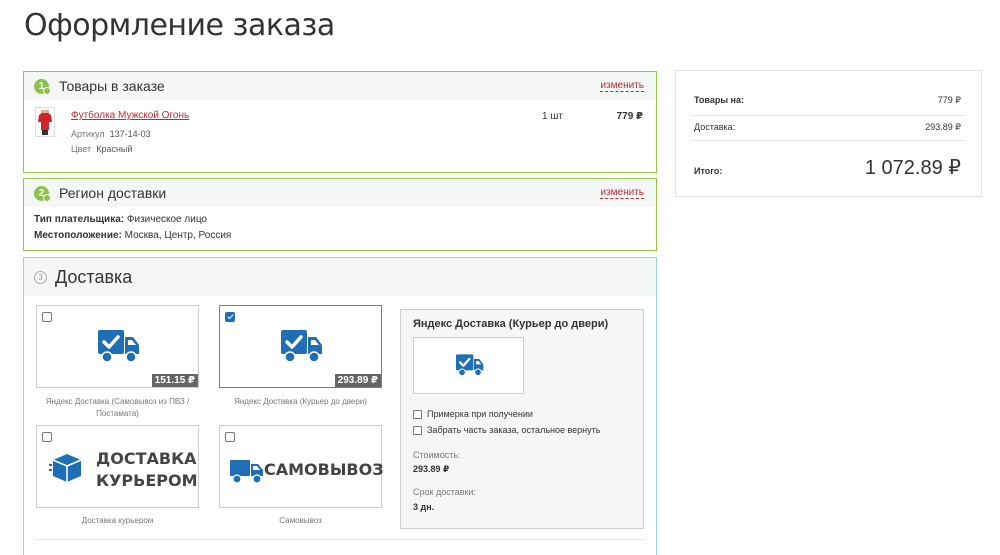 The width and height of the screenshot is (1000, 555). I want to click on section-divider, so click(340, 539).